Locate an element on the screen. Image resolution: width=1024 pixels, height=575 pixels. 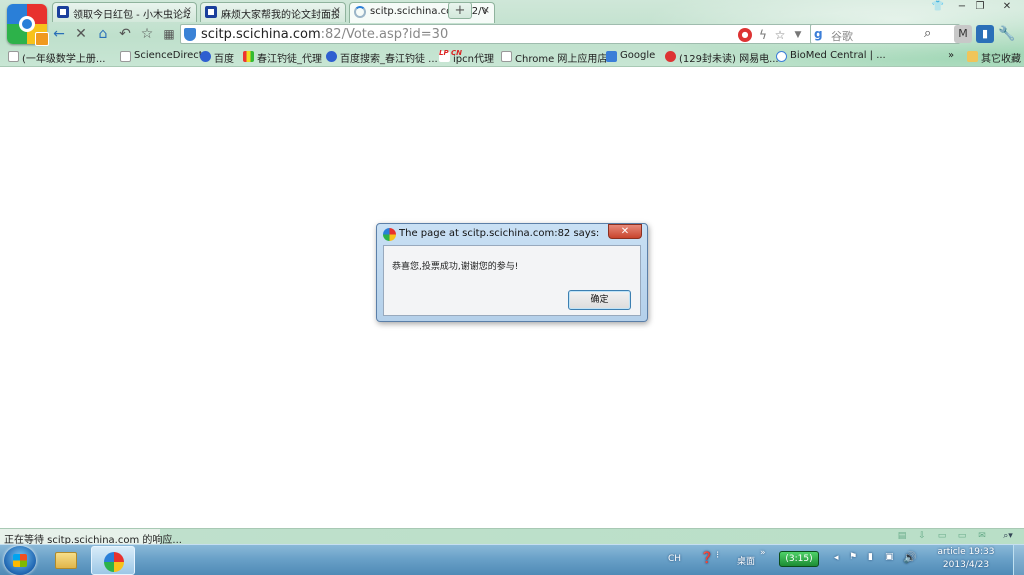
ime-tools-icon: ⁝ is located at coordinates (717, 555).